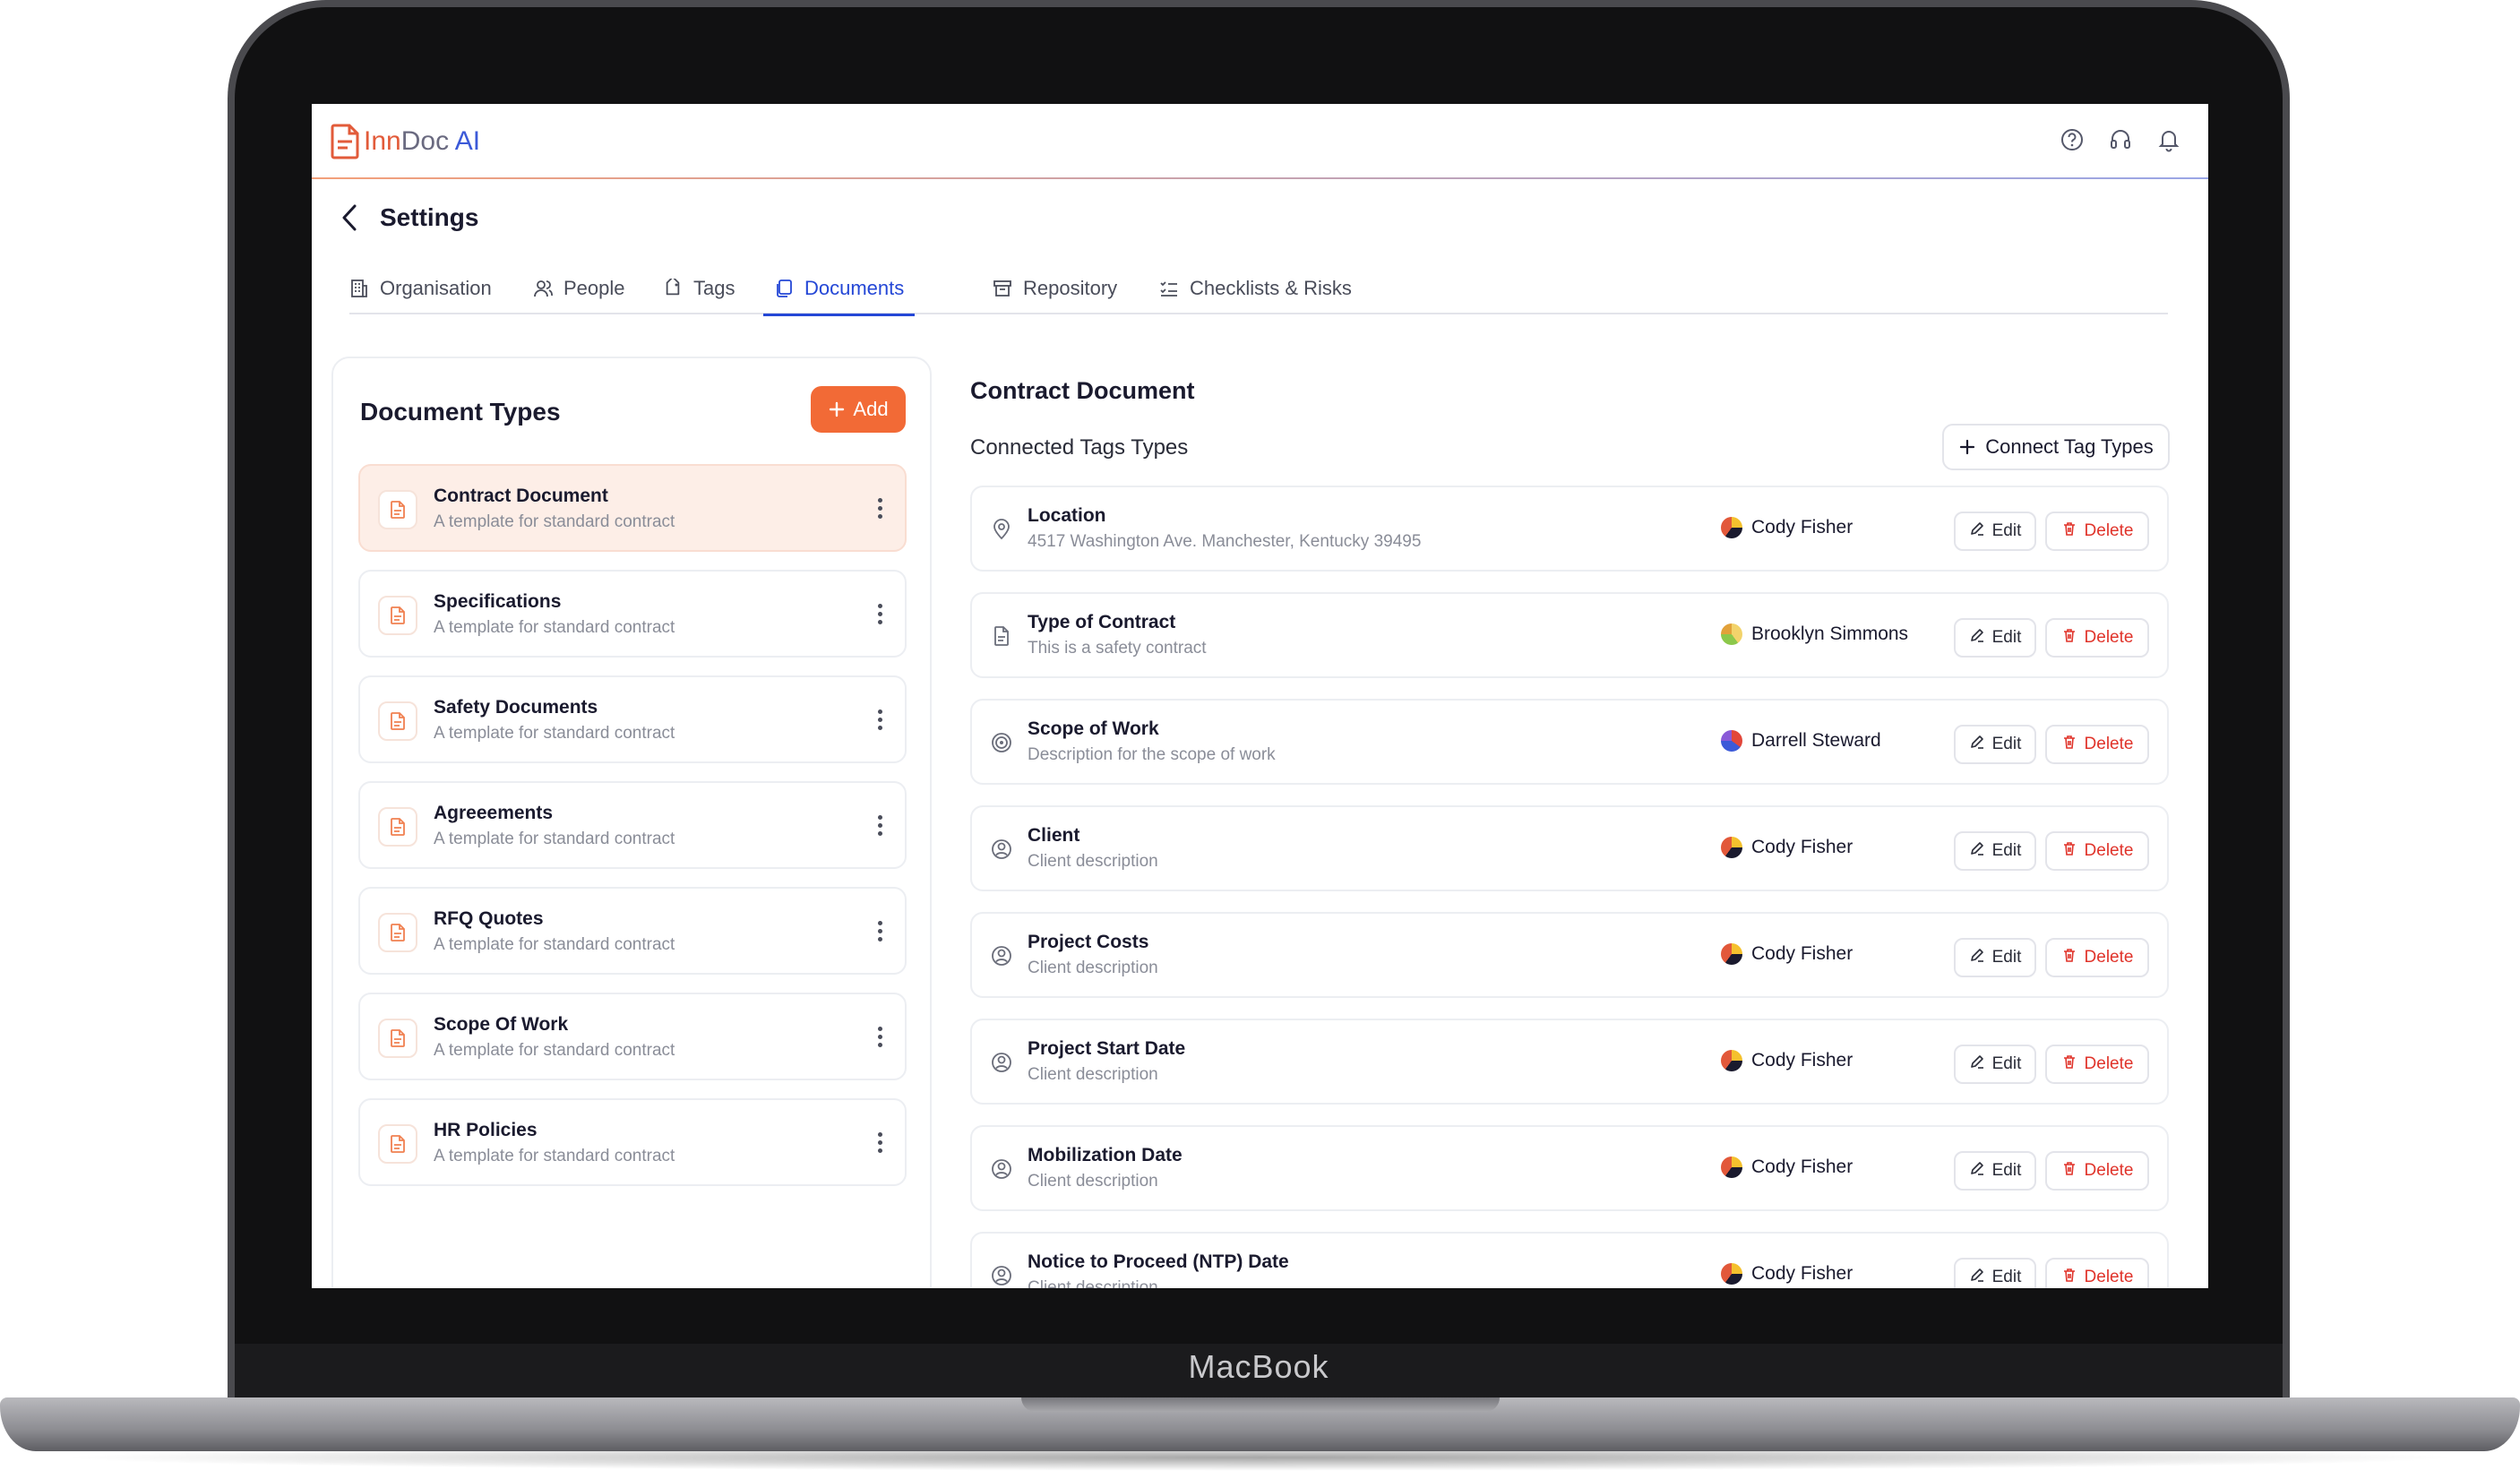  Describe the element at coordinates (1260, 141) in the screenshot. I see `top-bar: InnDoc AI` at that location.